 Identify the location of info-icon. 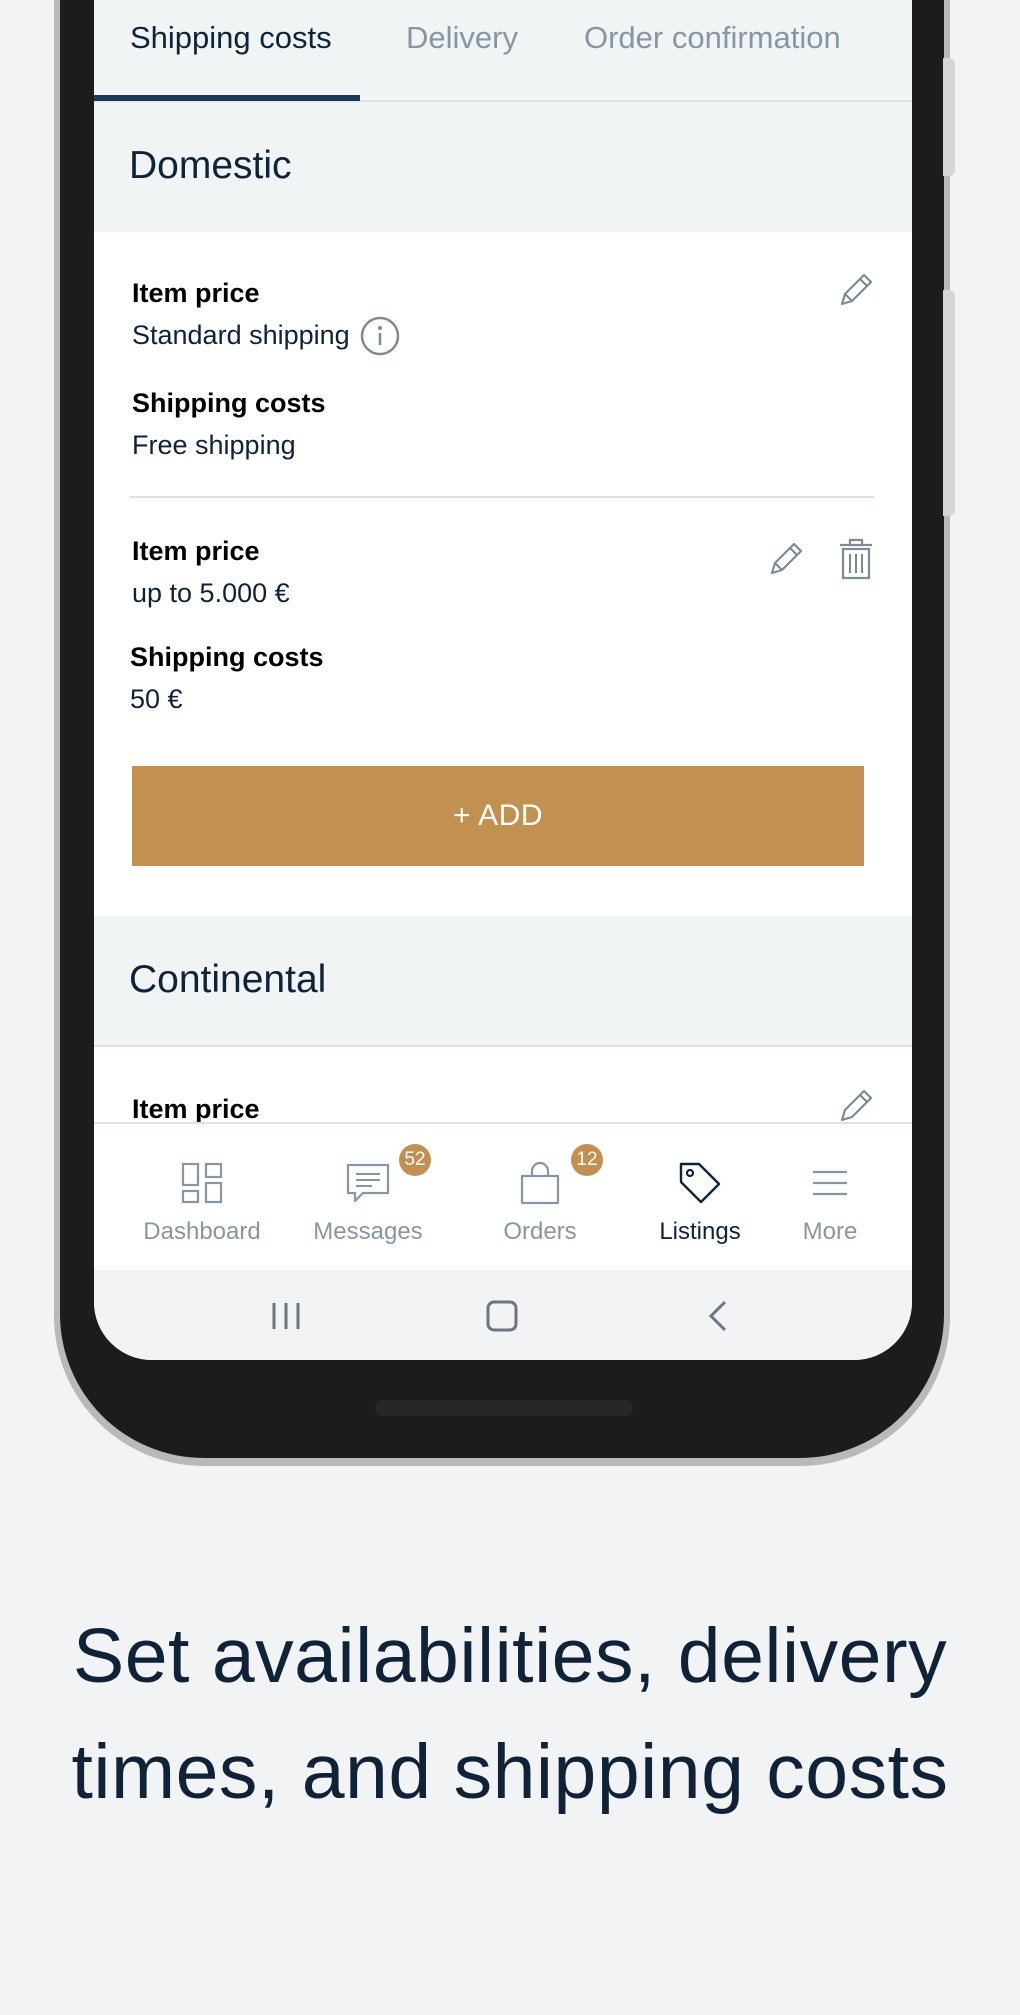
(380, 336).